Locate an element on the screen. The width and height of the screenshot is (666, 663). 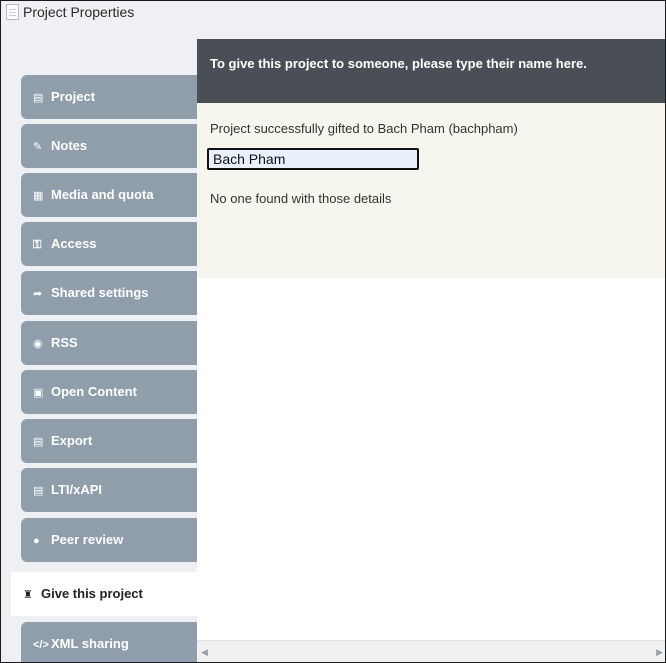
tab-label: Open Content is located at coordinates (94, 391).